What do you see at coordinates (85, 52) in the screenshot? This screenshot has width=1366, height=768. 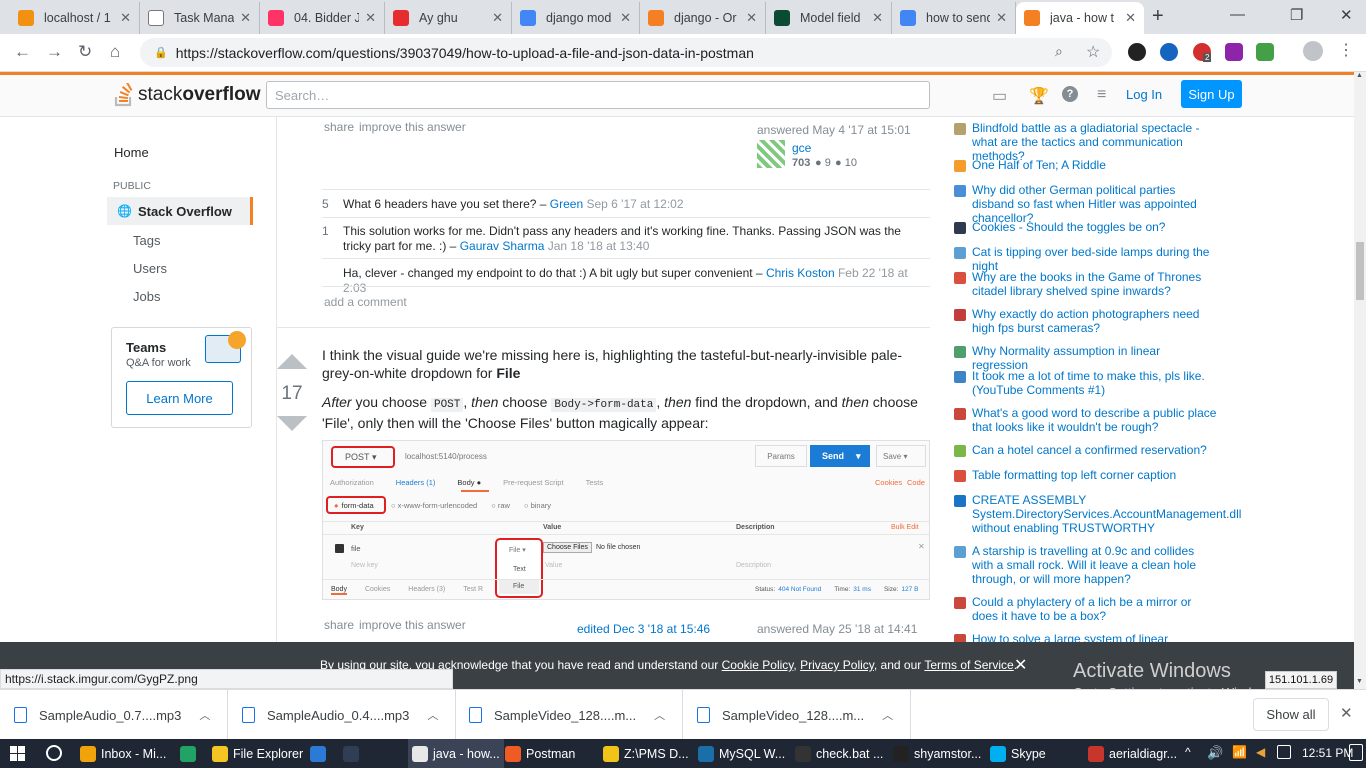 I see `reload-icon: ↻` at bounding box center [85, 52].